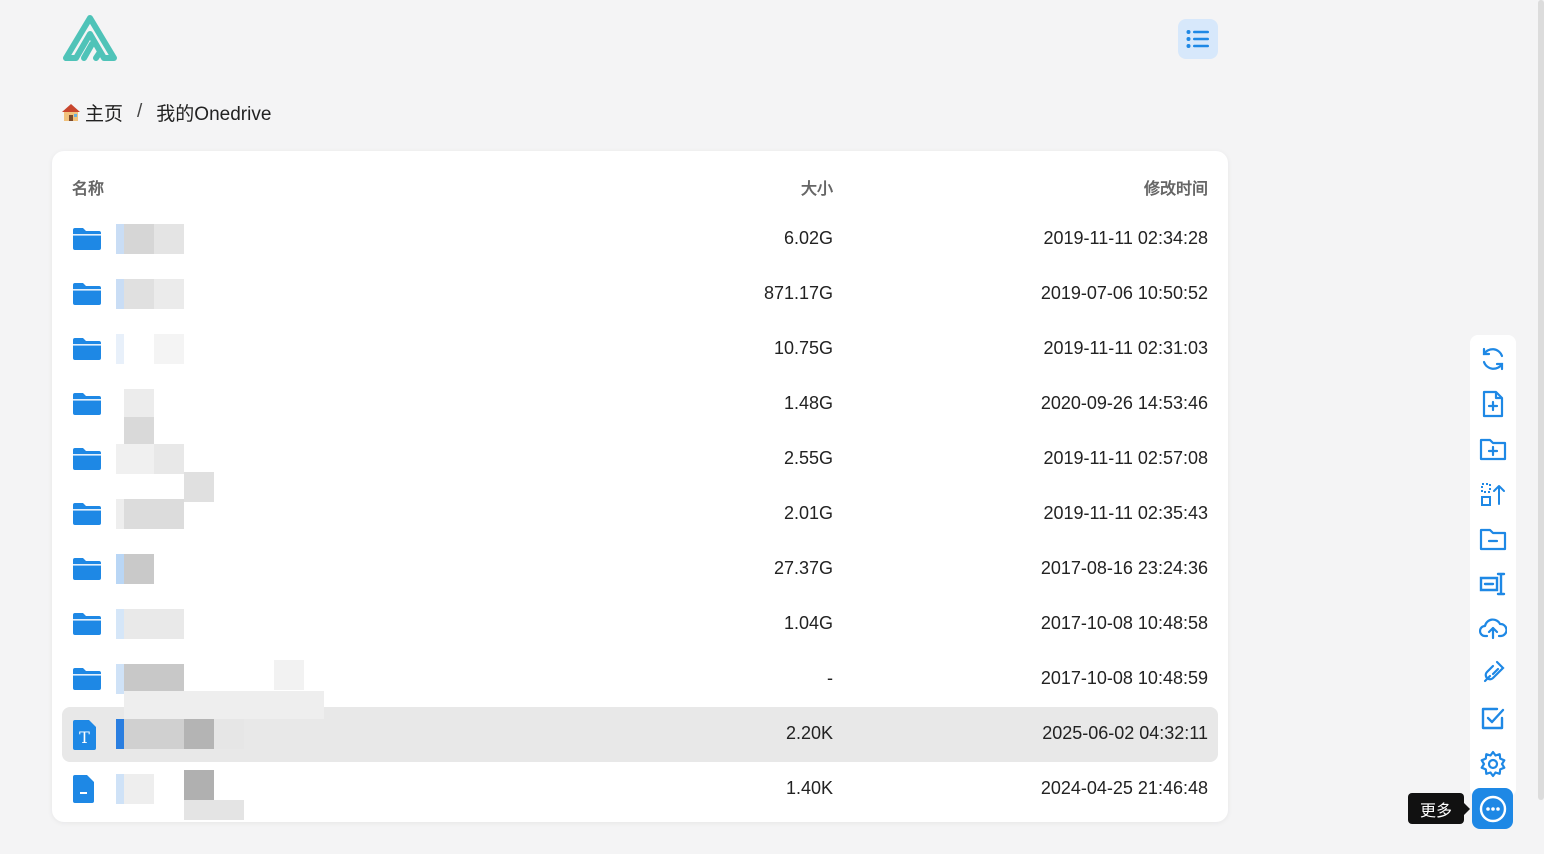 This screenshot has height=854, width=1544. Describe the element at coordinates (808, 513) in the screenshot. I see `file-size: 2.01G` at that location.